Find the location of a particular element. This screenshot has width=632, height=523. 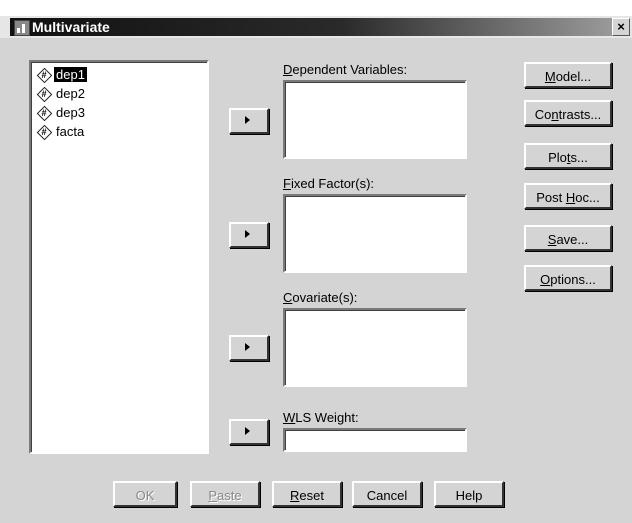

variable-item-dep1: # dep1 is located at coordinates (62, 74).